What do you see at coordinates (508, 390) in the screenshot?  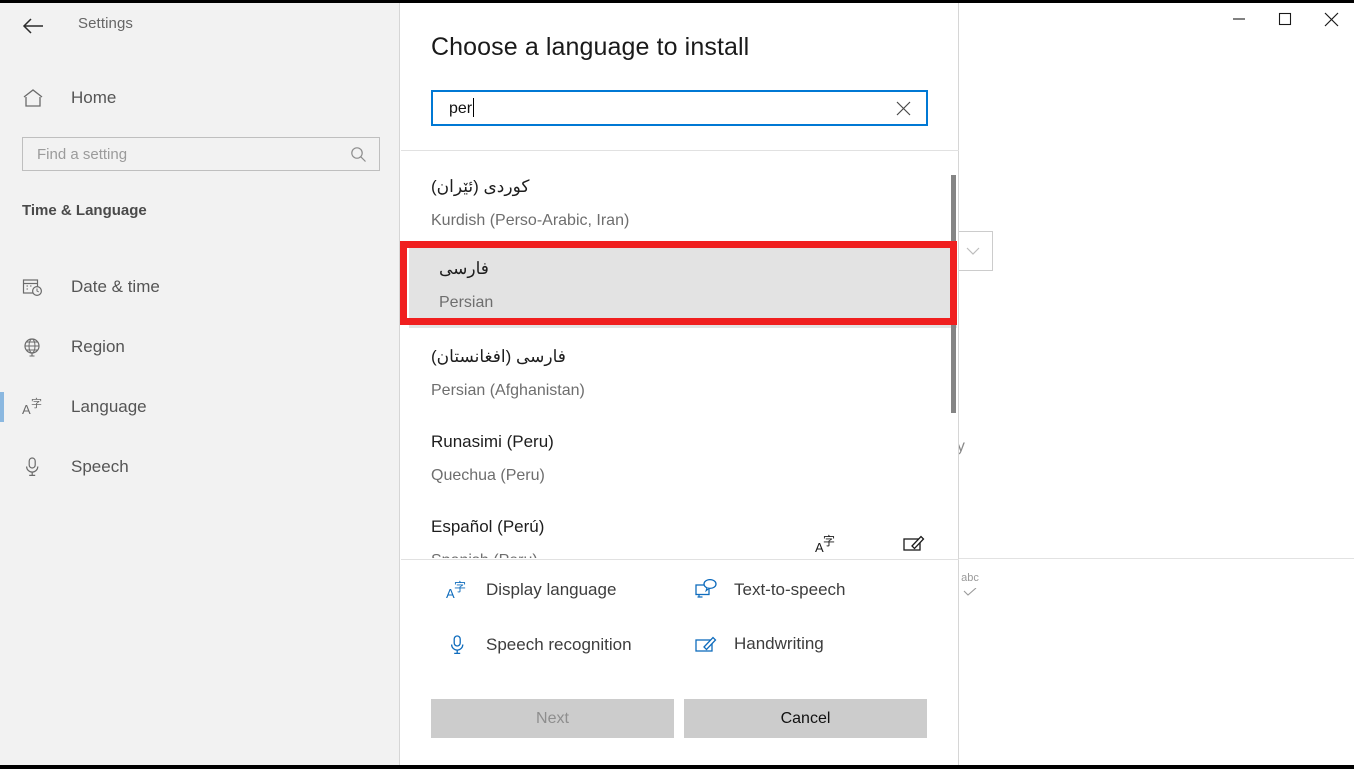 I see `language-english-name: Persian (Afghanistan)` at bounding box center [508, 390].